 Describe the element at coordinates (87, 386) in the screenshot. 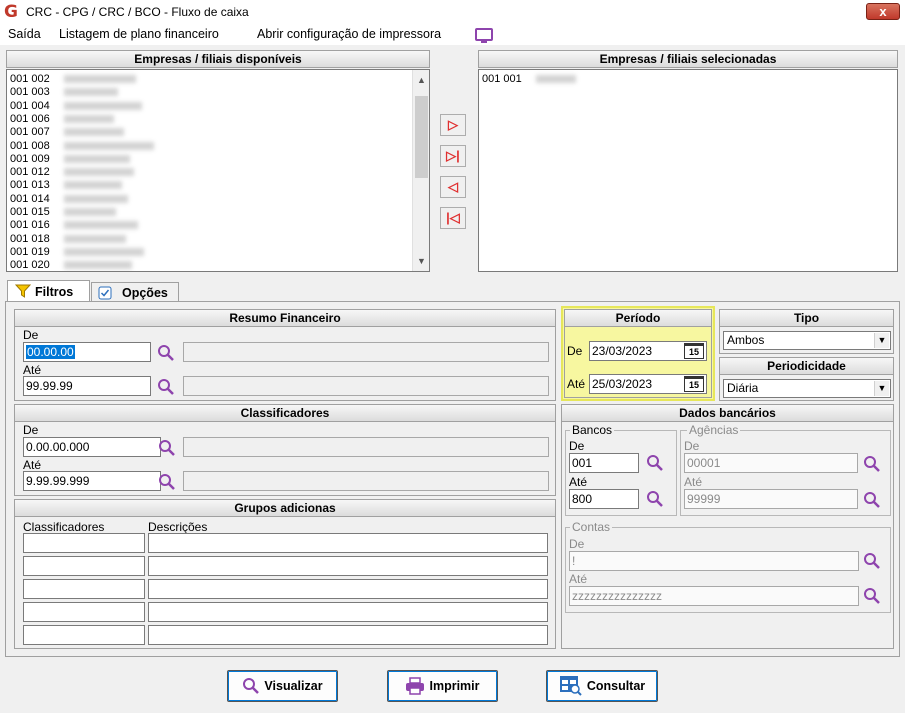

I see `resumo-ate-input: 99.99.99` at that location.